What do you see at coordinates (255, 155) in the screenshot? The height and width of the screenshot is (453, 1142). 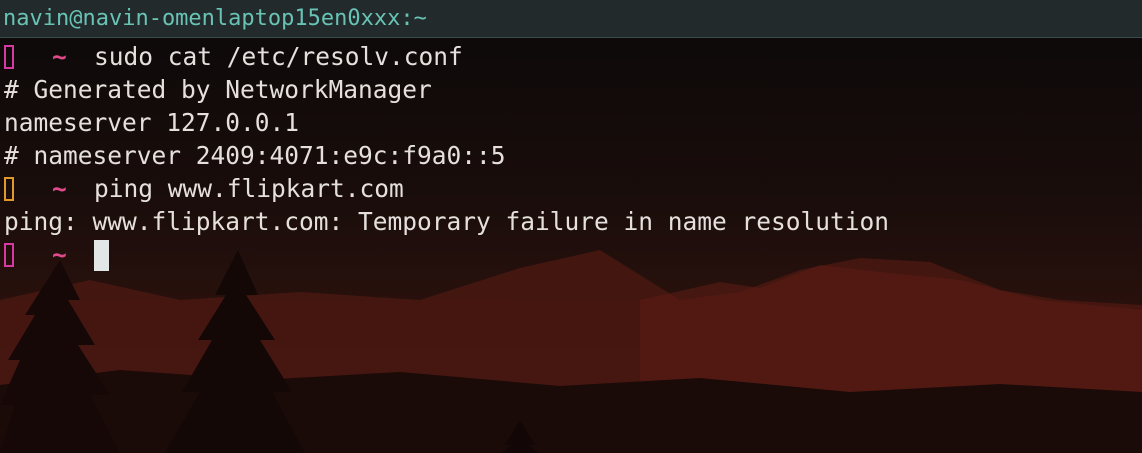 I see `output-line: # nameserver 2409:4071:e9c:f9a0::5` at bounding box center [255, 155].